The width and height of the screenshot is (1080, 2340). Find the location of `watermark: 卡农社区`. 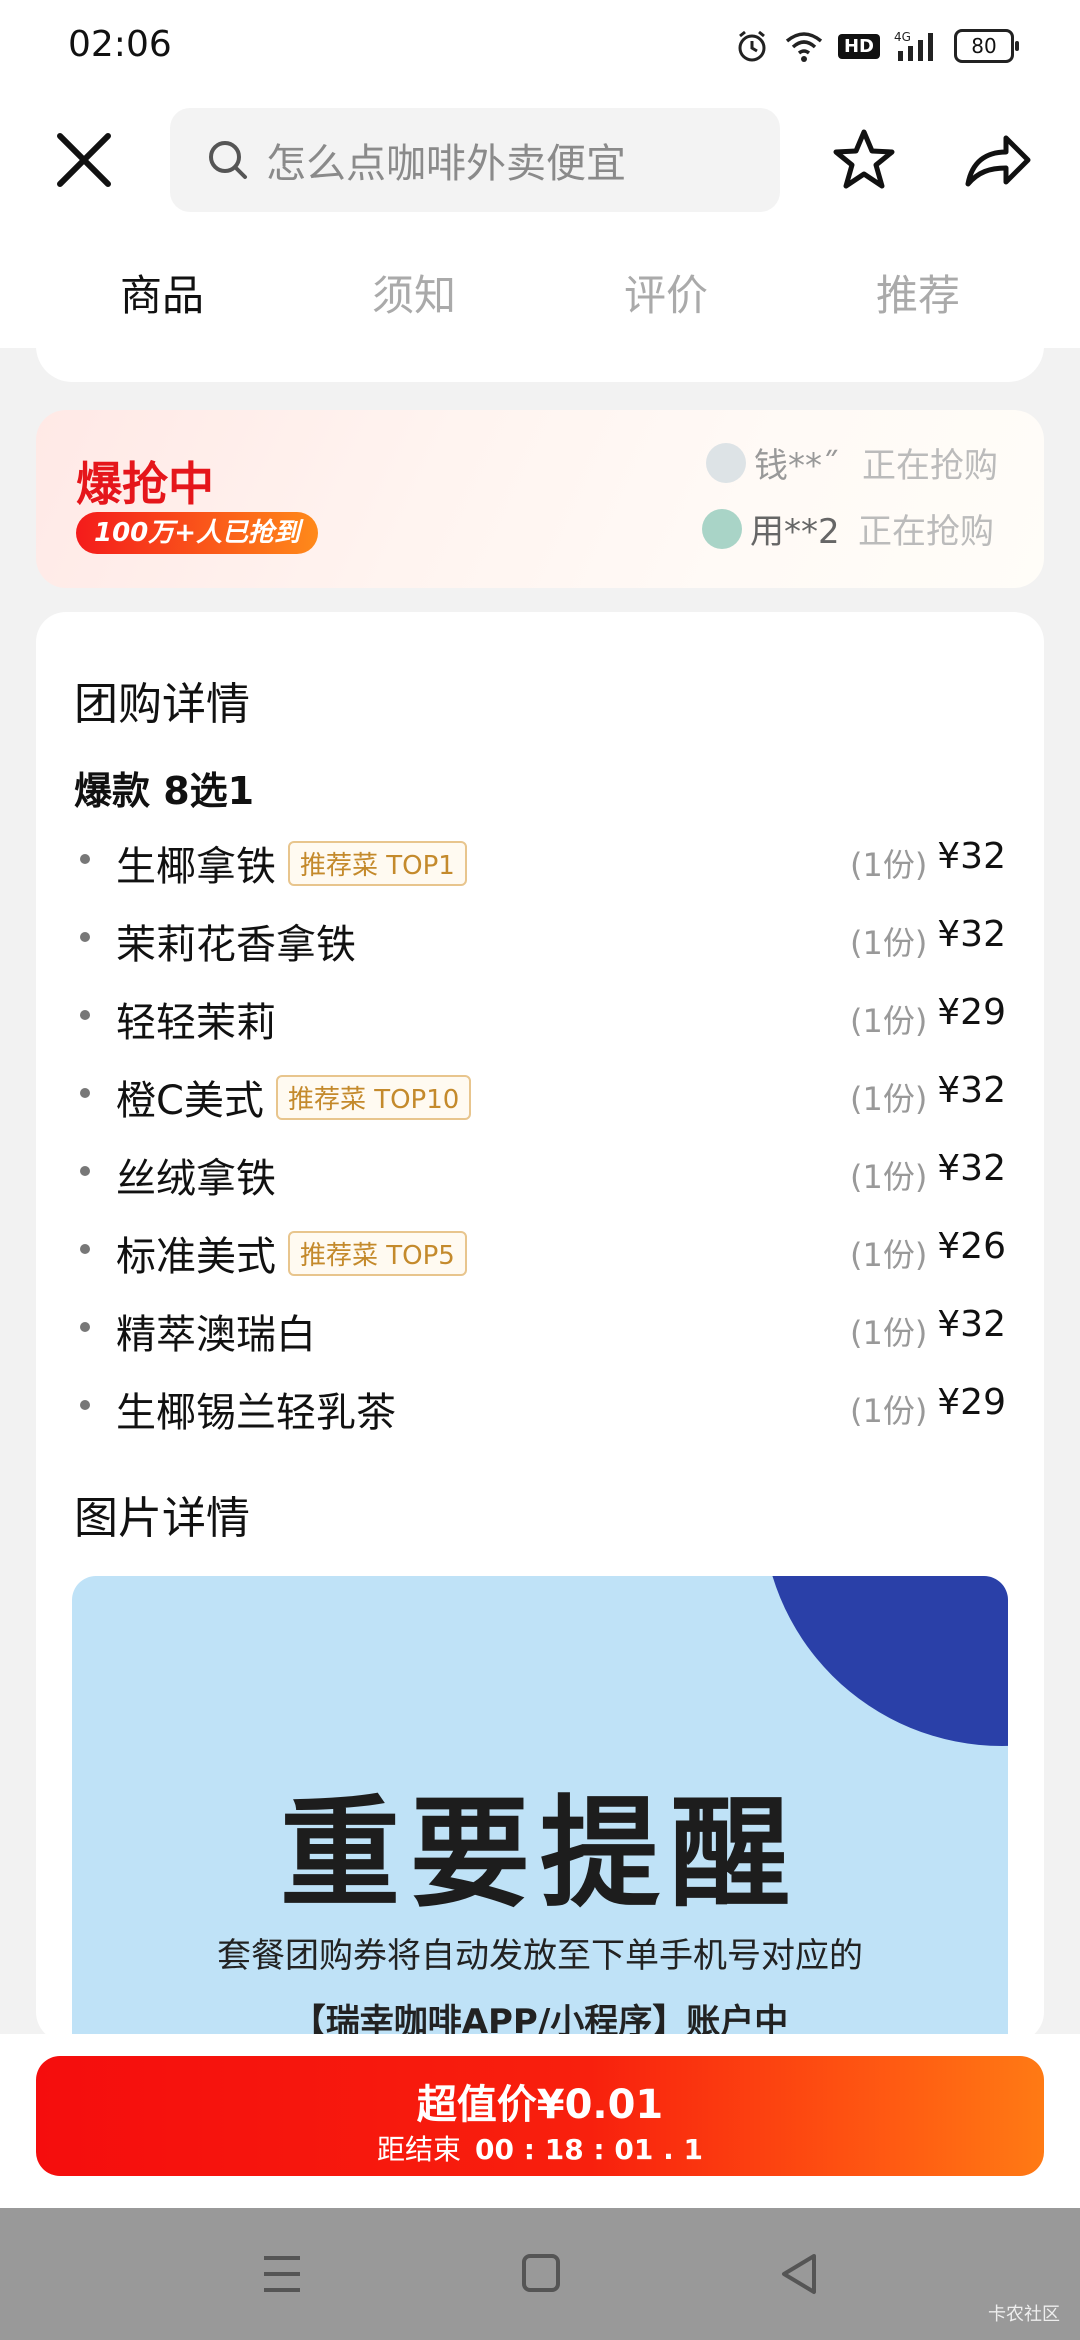

watermark: 卡农社区 is located at coordinates (1024, 2314).